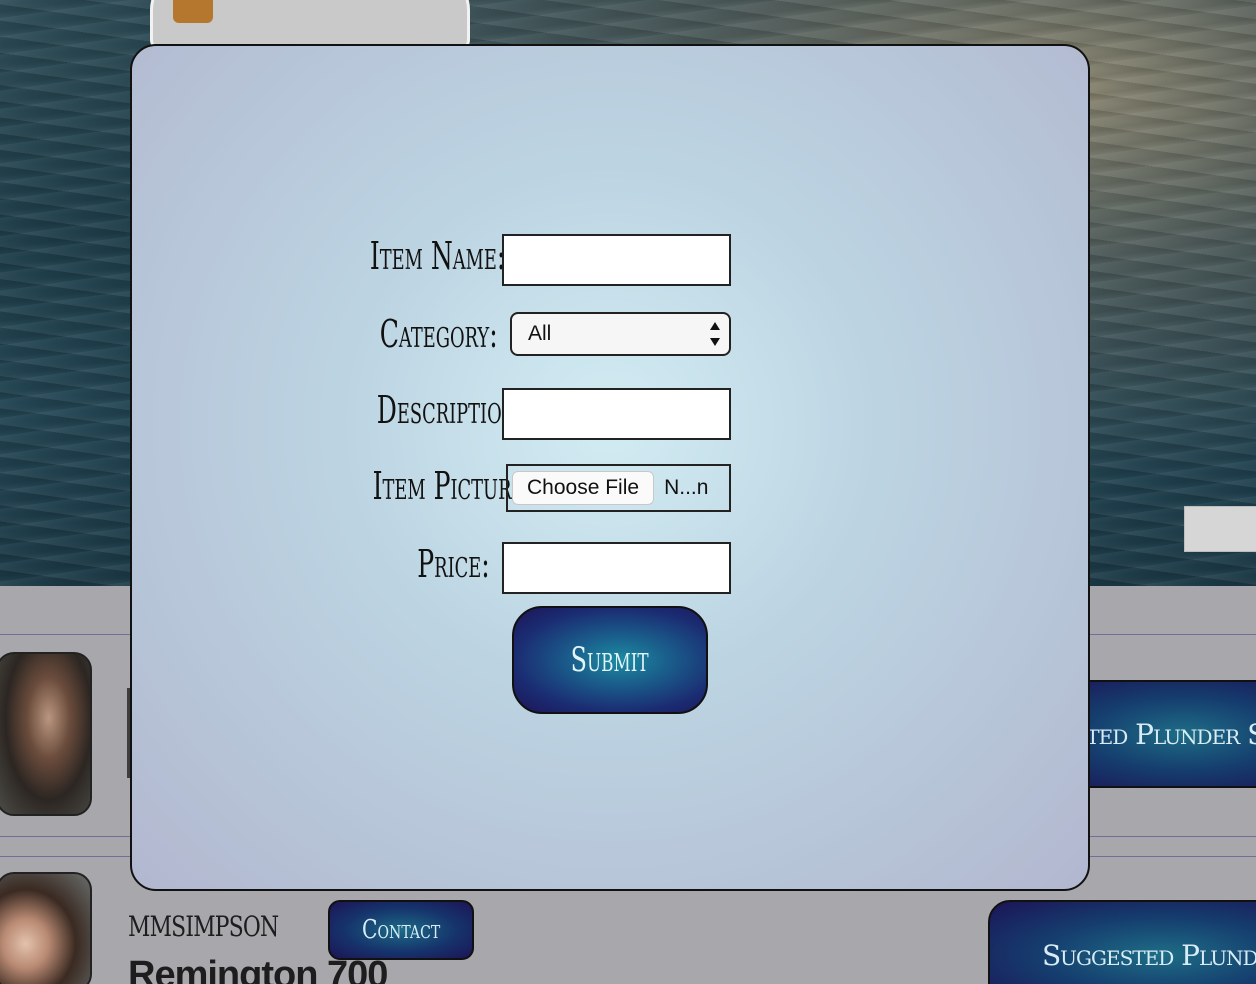 This screenshot has height=984, width=1256. I want to click on plunder-button-label: Suggested Plunder Spots, so click(1149, 955).